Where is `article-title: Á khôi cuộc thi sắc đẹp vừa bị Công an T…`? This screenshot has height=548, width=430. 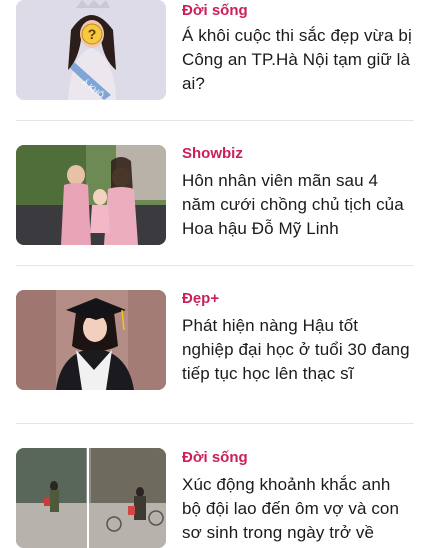
article-title: Á khôi cuộc thi sắc đẹp vừa bị Công an T… is located at coordinates (298, 60).